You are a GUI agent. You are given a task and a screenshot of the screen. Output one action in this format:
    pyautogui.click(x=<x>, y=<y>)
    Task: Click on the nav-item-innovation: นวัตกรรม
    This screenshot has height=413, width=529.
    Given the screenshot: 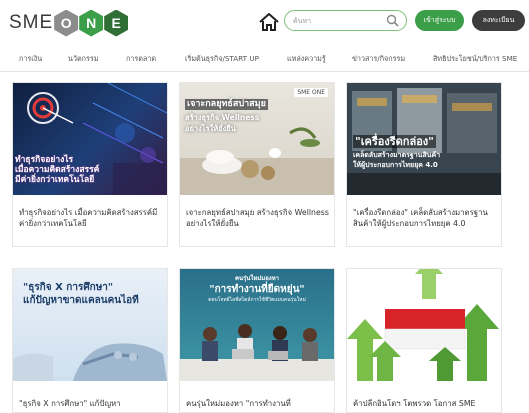 What is the action you would take?
    pyautogui.click(x=83, y=59)
    